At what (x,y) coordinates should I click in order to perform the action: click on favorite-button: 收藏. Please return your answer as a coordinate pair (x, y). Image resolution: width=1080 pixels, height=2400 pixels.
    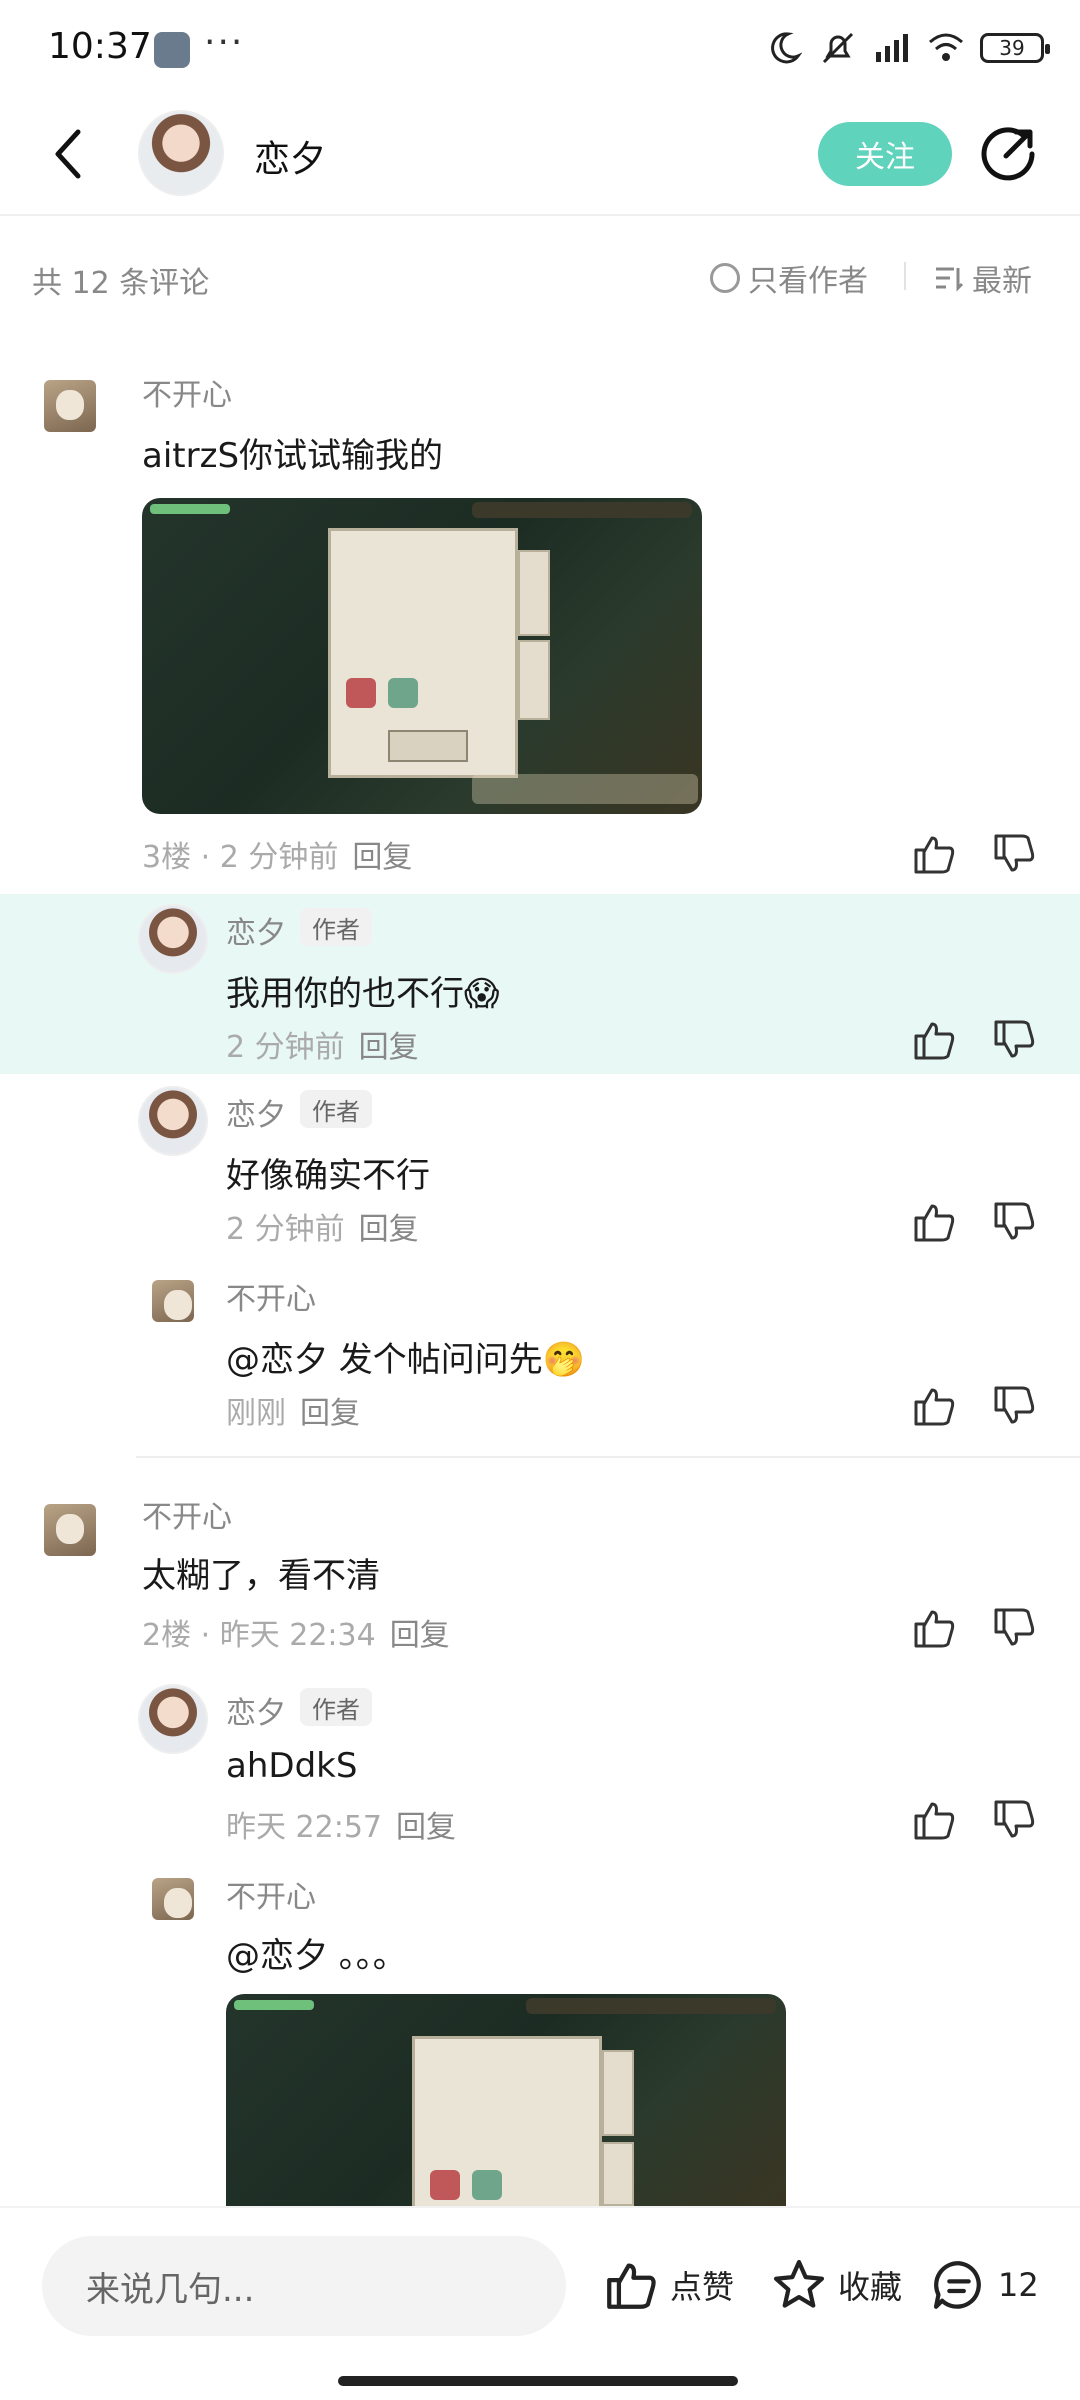
    Looking at the image, I should click on (836, 2285).